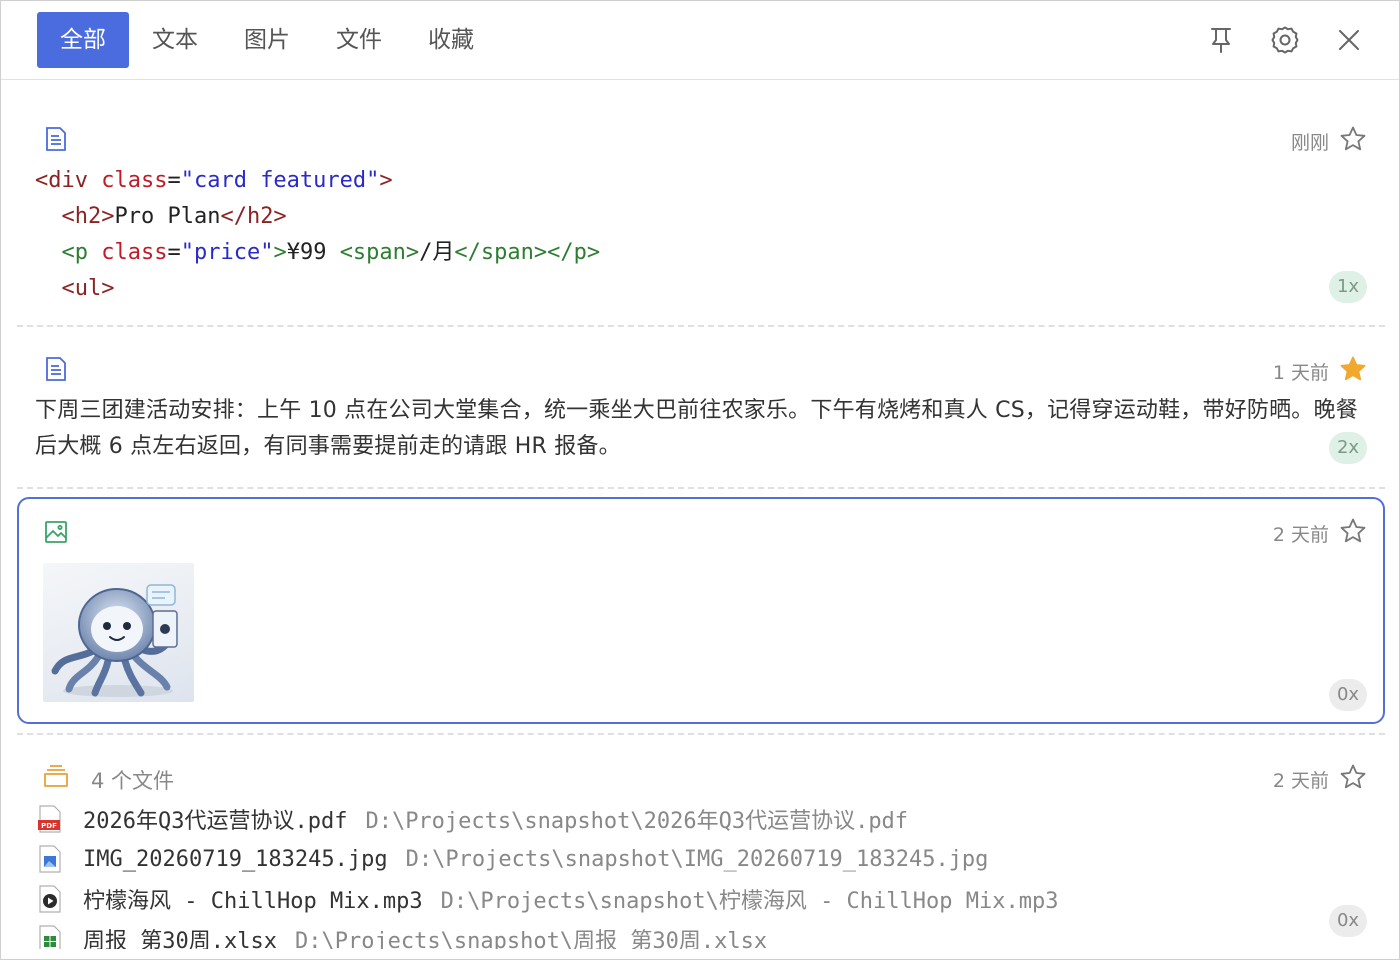 The height and width of the screenshot is (960, 1400). Describe the element at coordinates (253, 901) in the screenshot. I see `file-name: 柠檬海风 - ChillHop Mix.mp3` at that location.